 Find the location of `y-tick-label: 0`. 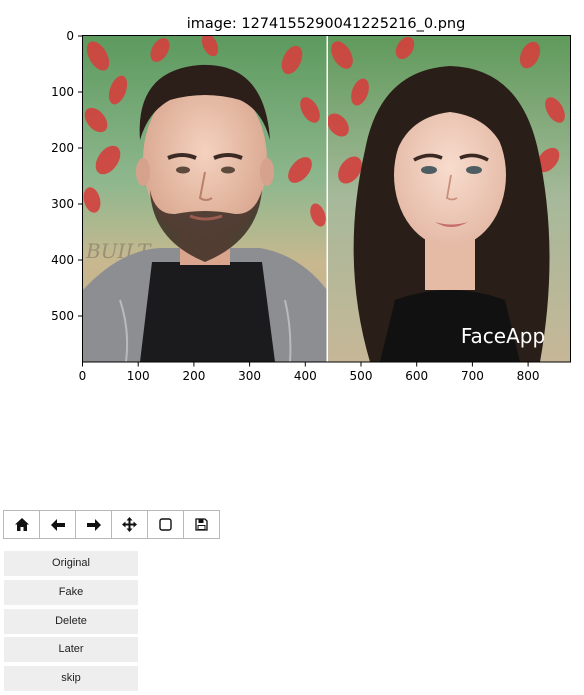

y-tick-label: 0 is located at coordinates (70, 36).